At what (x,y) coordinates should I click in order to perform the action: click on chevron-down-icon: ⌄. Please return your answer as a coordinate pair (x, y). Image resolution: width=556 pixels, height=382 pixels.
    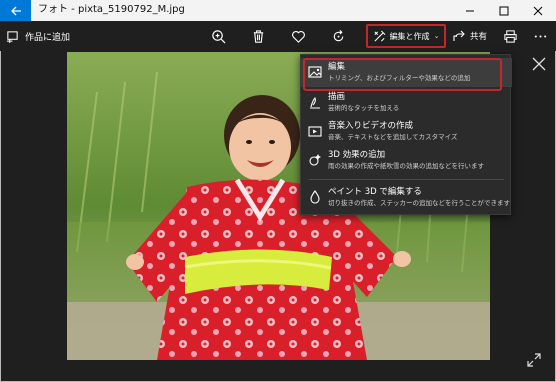
    Looking at the image, I should click on (436, 36).